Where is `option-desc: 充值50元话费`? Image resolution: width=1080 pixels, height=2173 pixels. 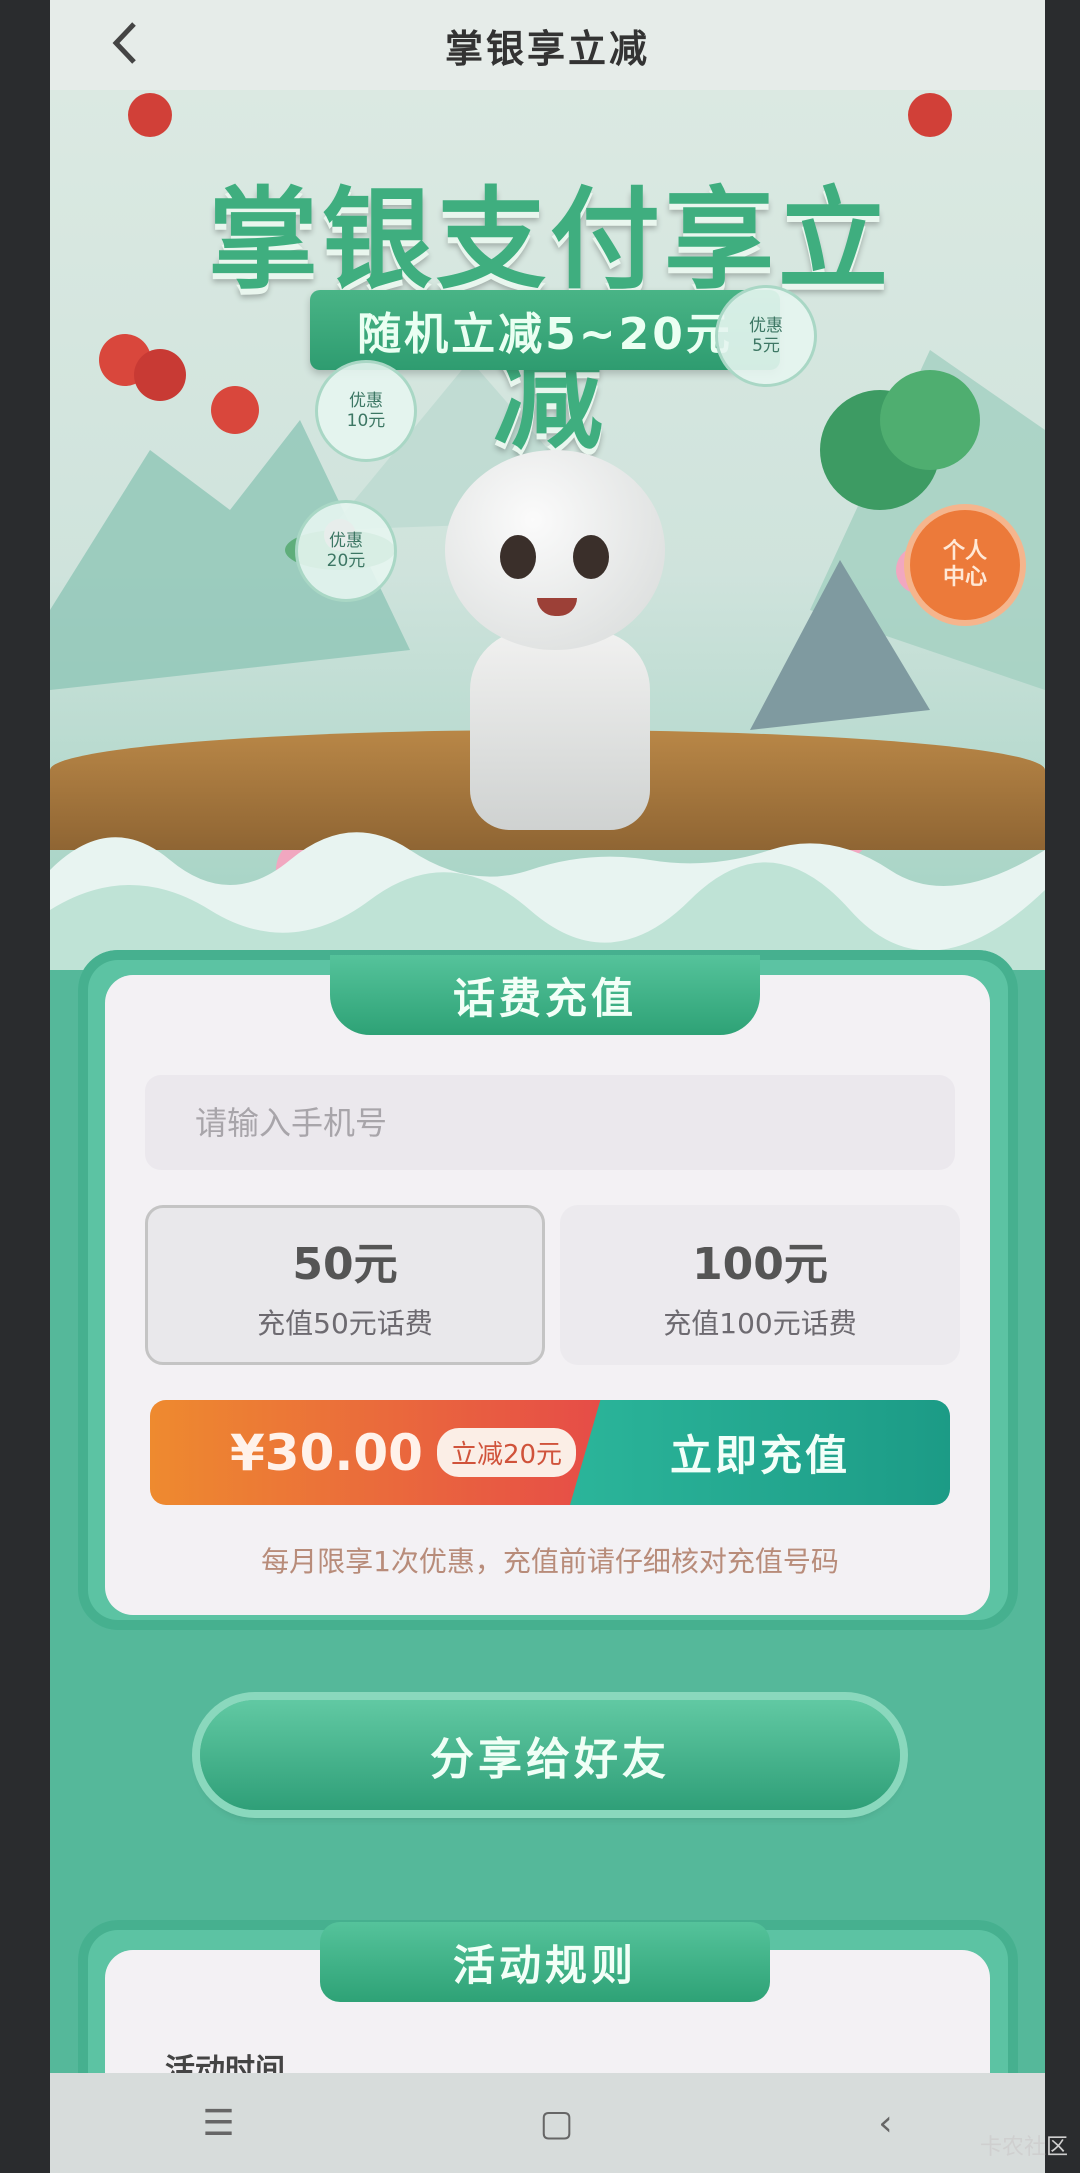 option-desc: 充值50元话费 is located at coordinates (345, 1323).